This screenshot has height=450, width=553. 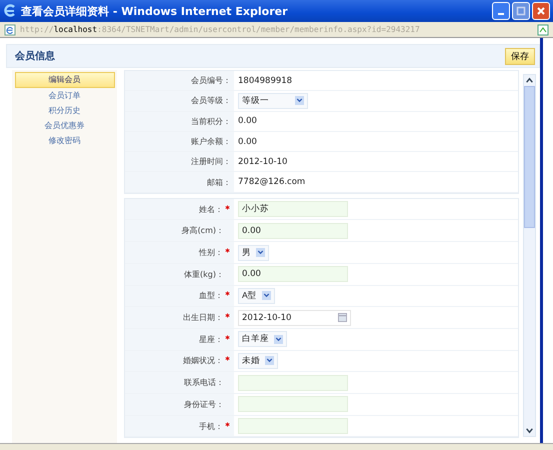 I want to click on maximize-icon, so click(x=521, y=11).